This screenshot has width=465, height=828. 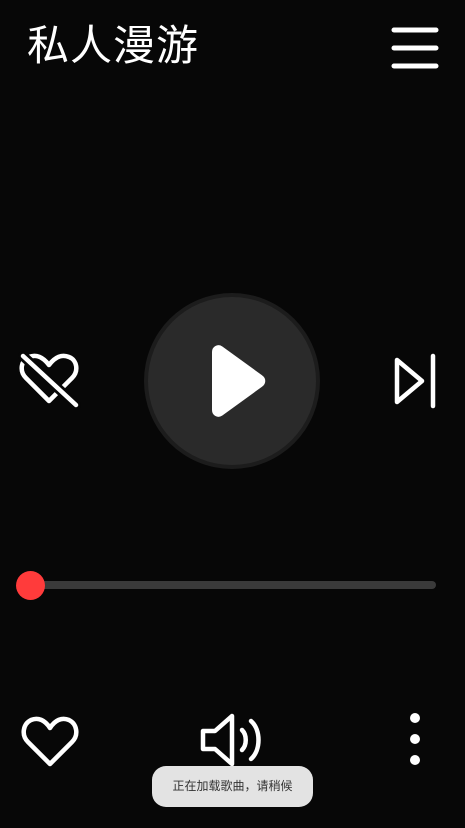 I want to click on play-icon, so click(x=239, y=381).